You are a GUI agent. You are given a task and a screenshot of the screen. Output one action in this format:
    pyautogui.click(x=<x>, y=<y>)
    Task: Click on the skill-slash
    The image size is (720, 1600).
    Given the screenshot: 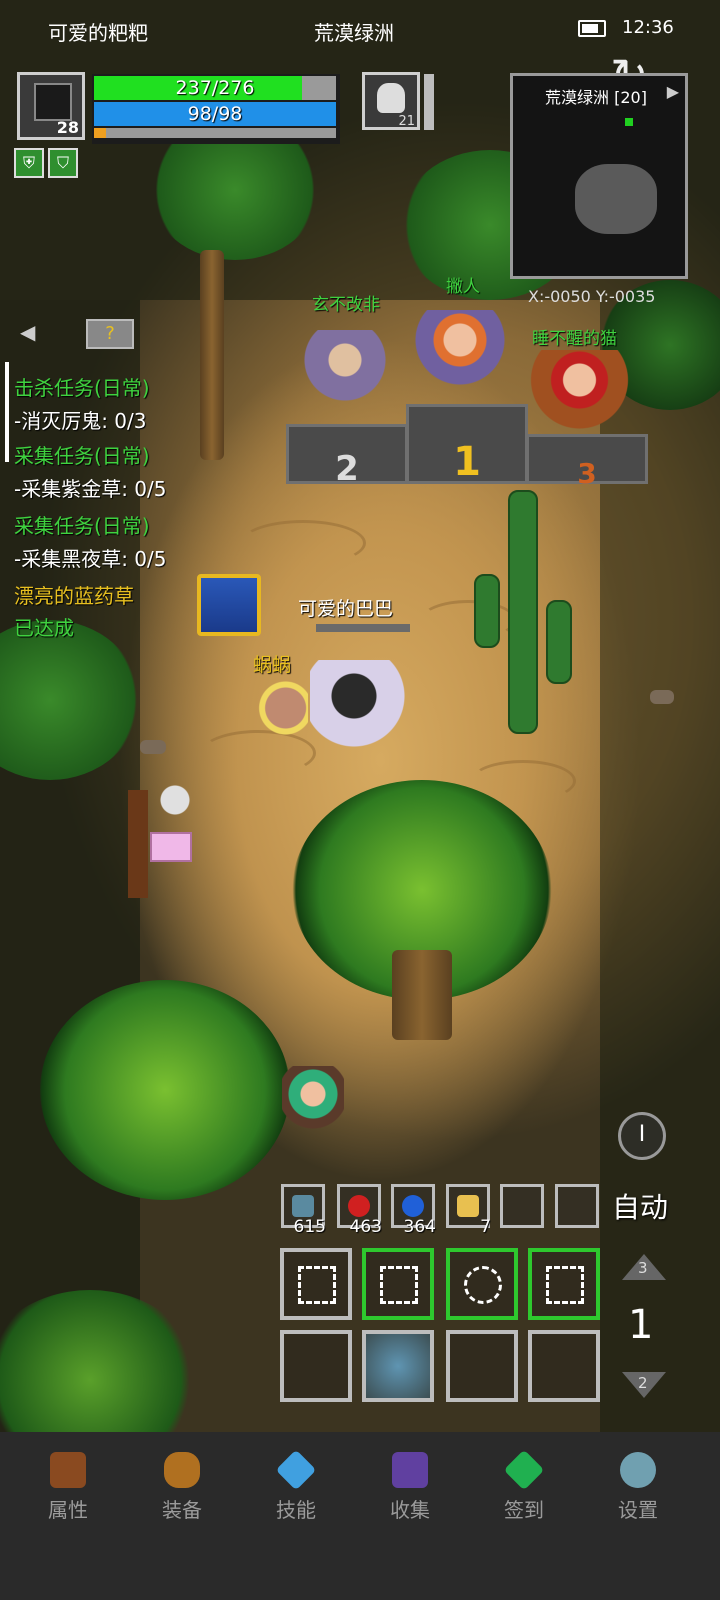 What is the action you would take?
    pyautogui.click(x=316, y=1284)
    